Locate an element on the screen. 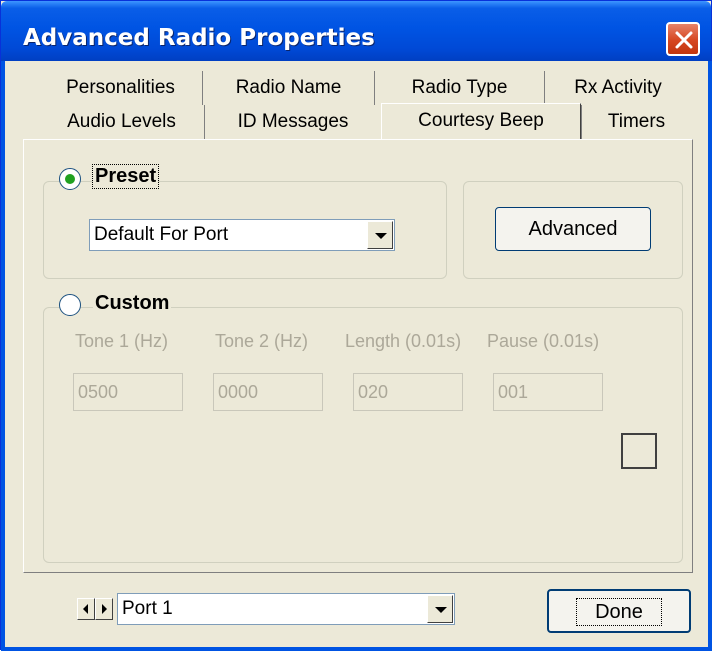 This screenshot has height=651, width=712. preset-dropdown: Default For Port is located at coordinates (242, 235).